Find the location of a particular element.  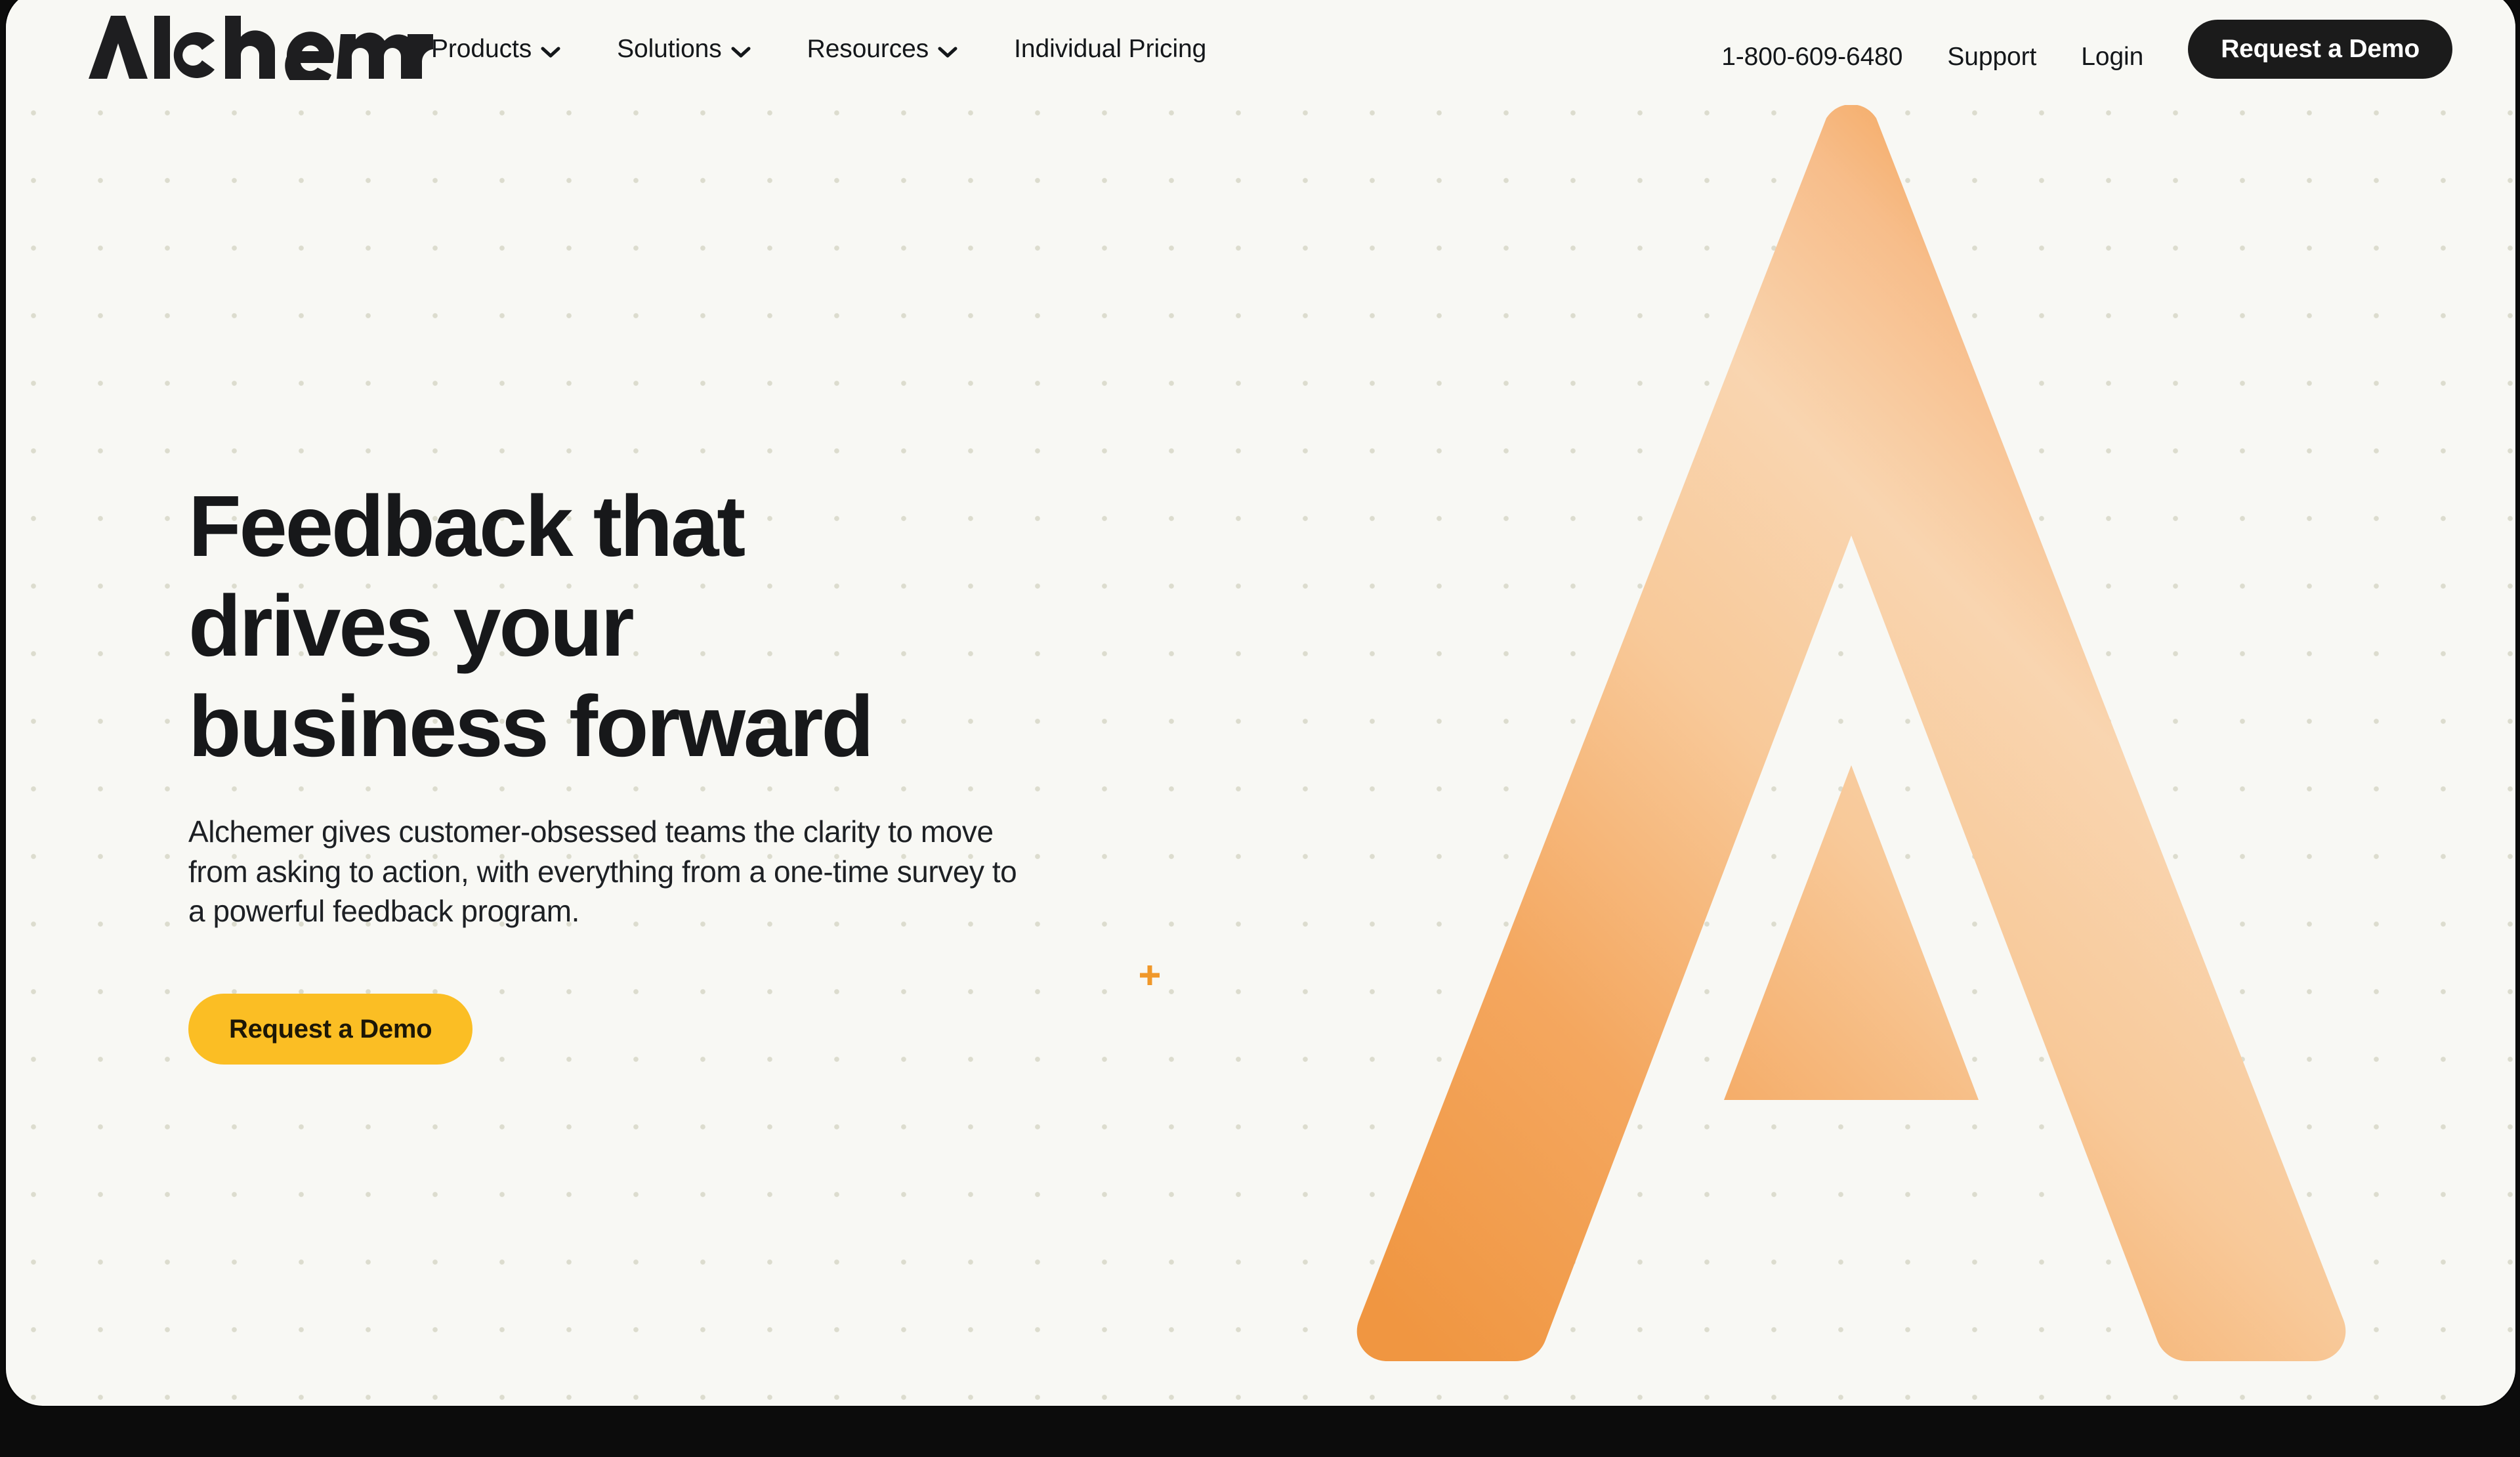

nav-item-label: Resources is located at coordinates (868, 48).